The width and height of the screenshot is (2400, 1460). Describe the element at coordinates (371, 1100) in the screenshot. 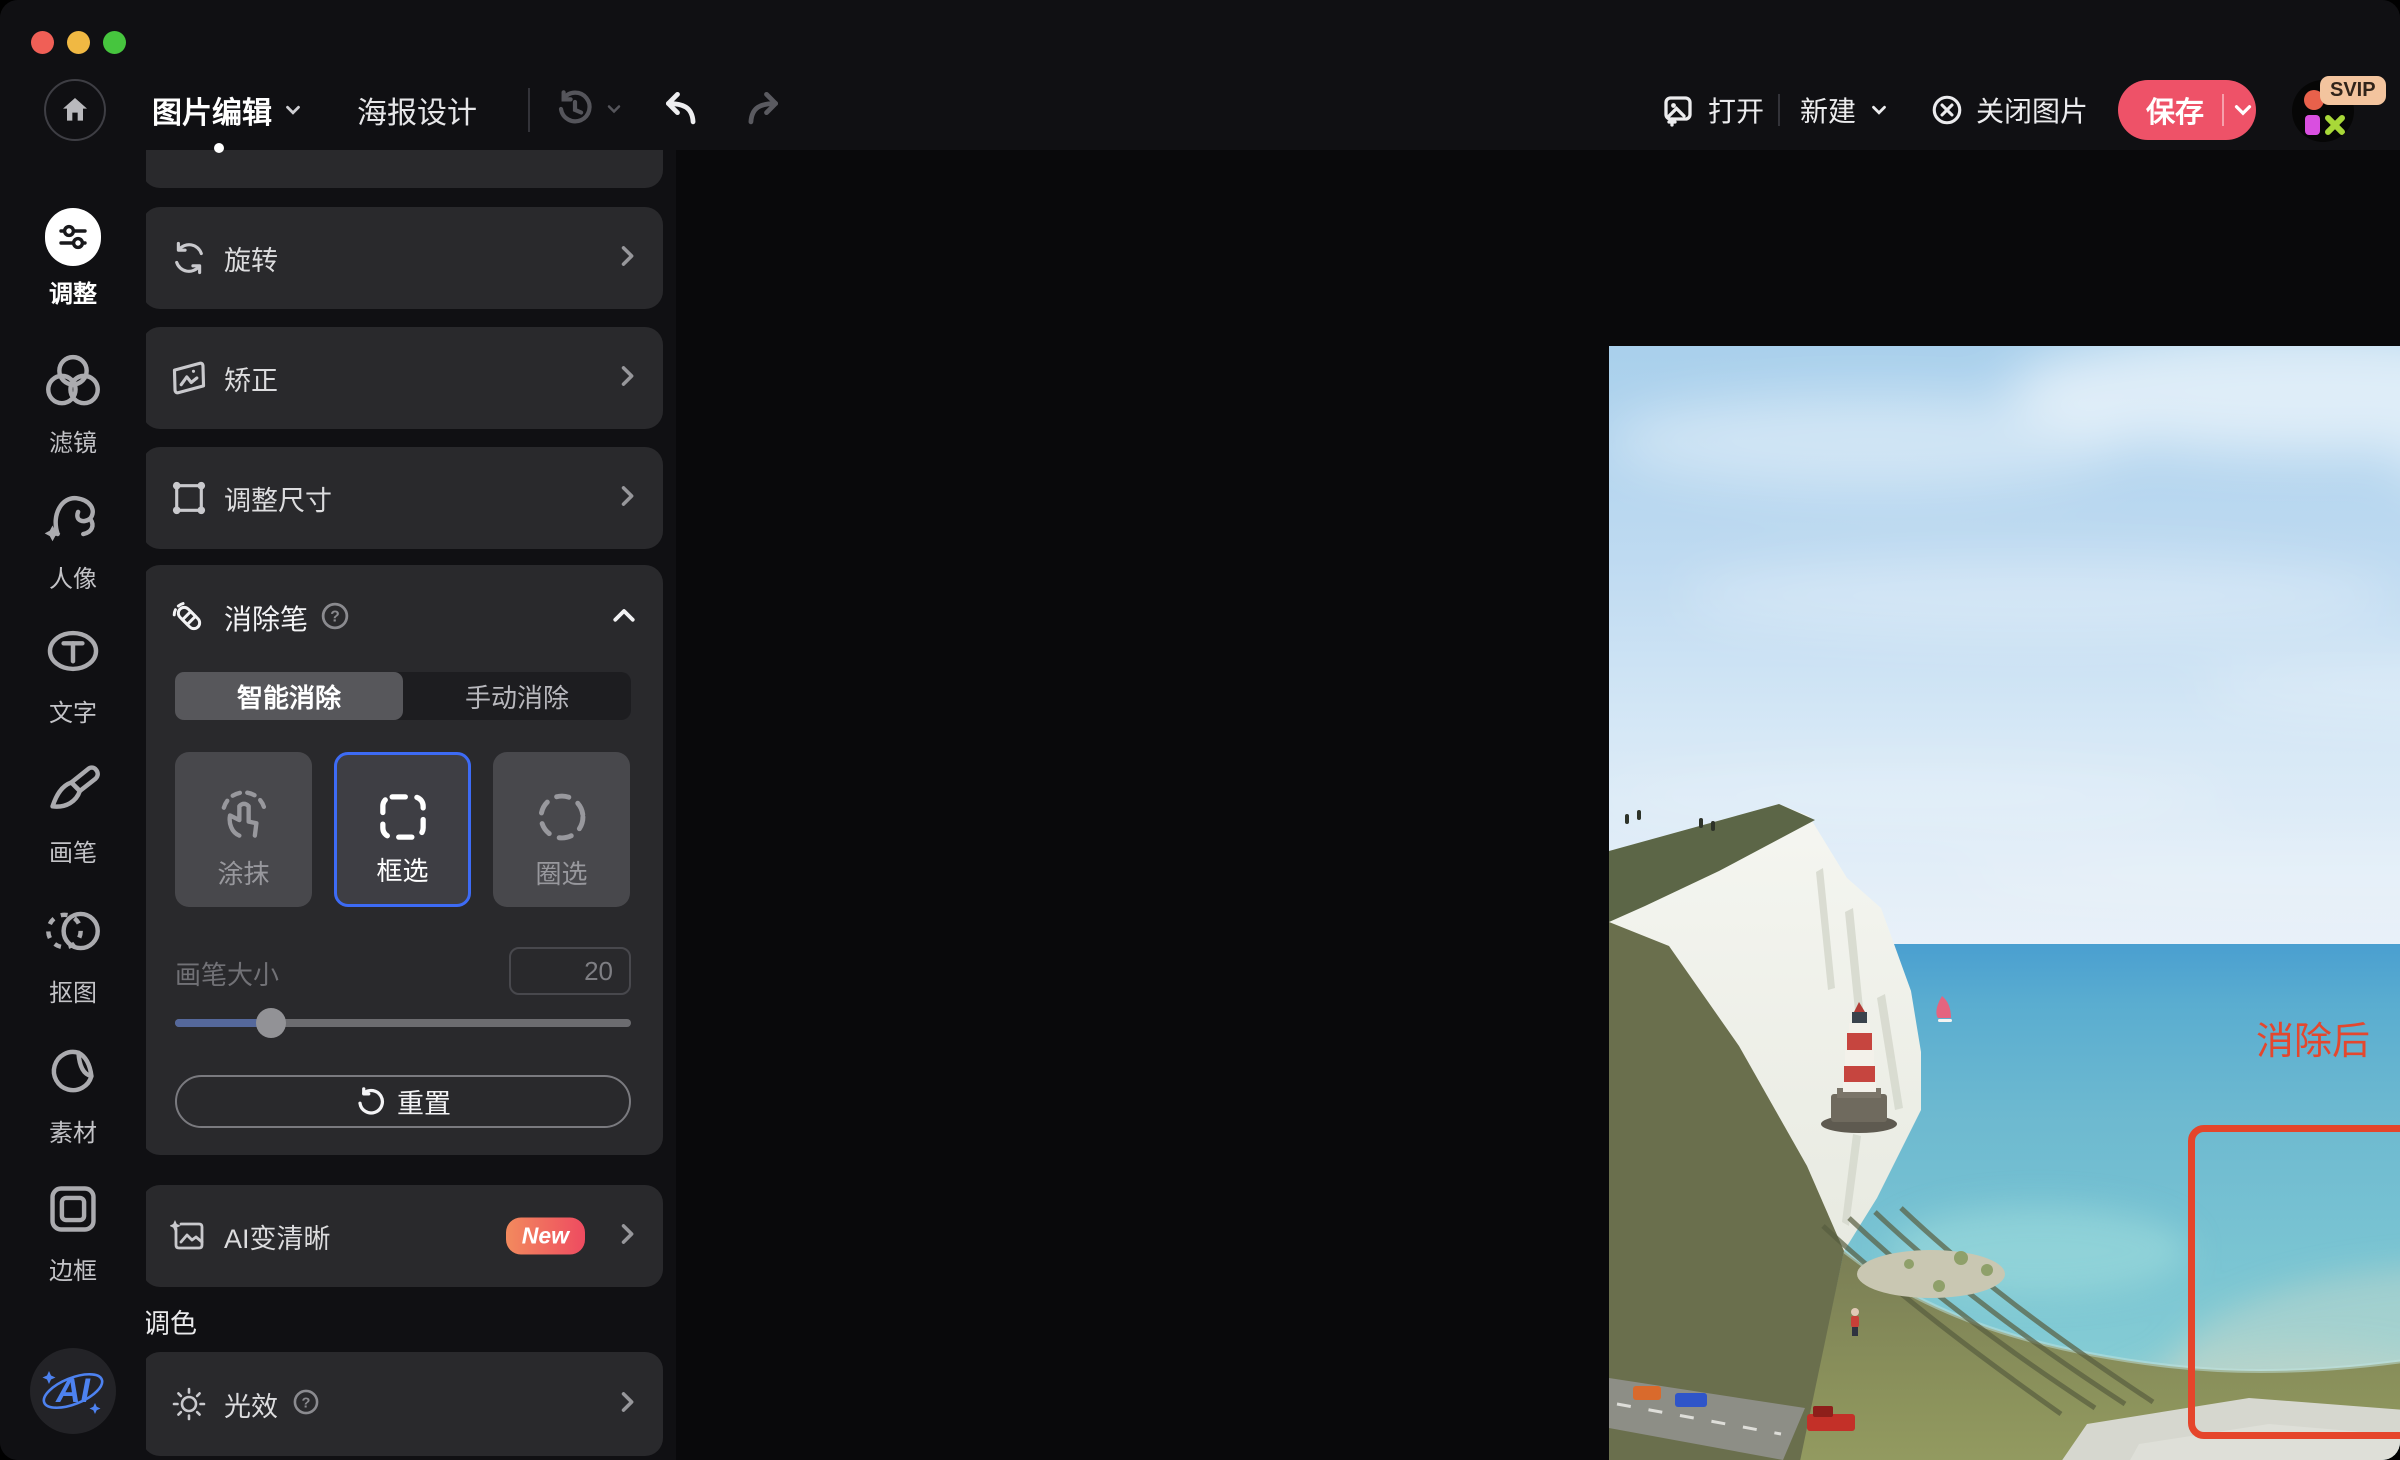

I see `reset-icon` at that location.